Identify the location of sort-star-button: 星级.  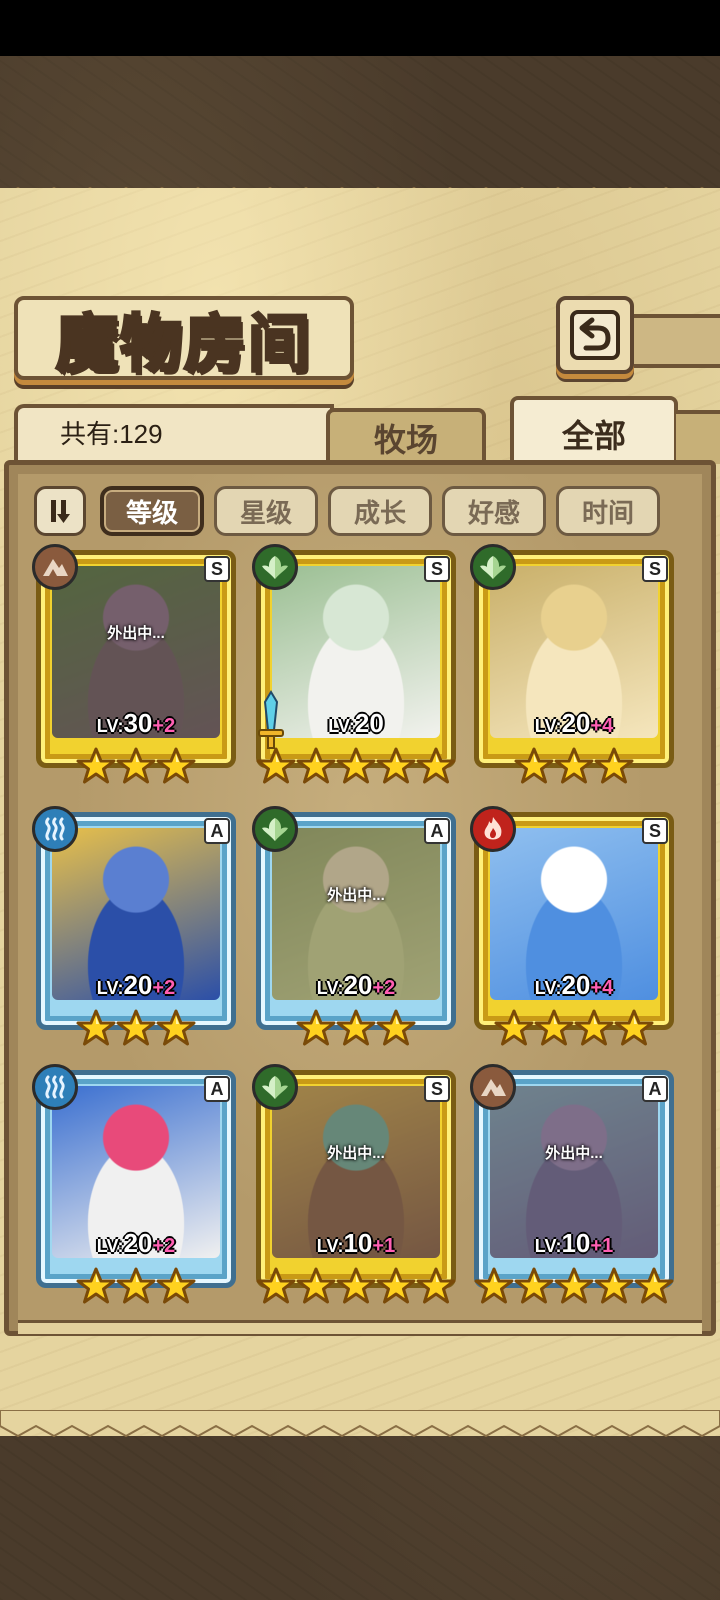
(266, 511).